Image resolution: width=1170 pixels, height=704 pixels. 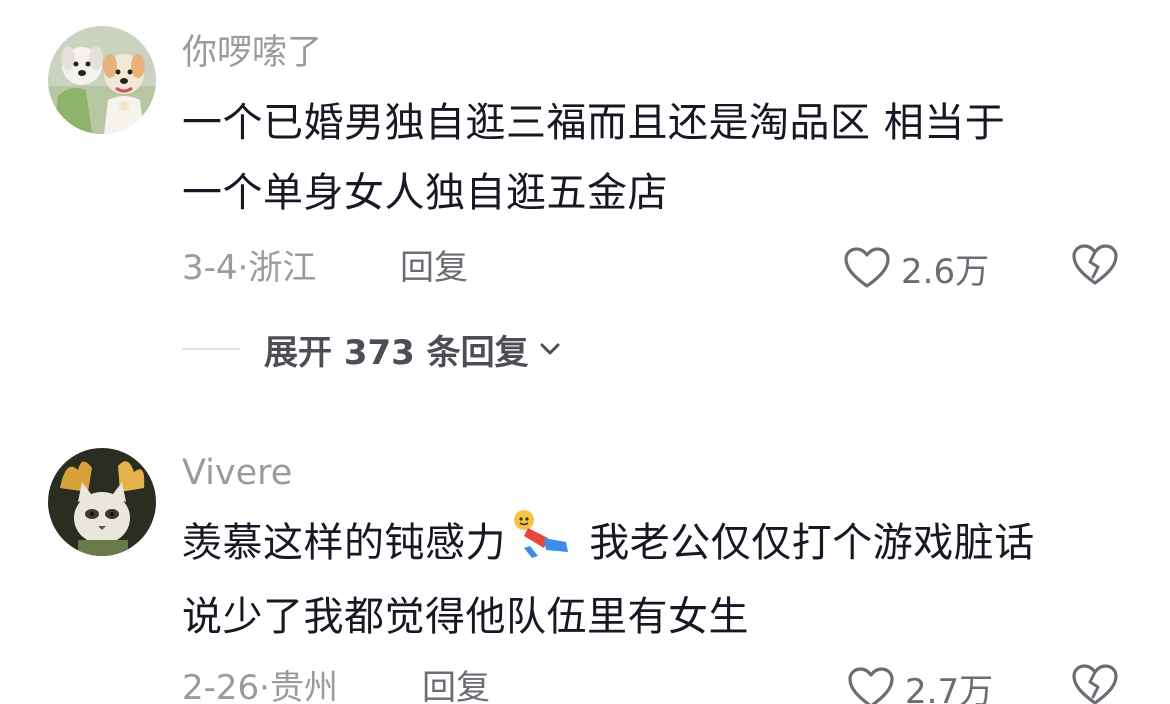 I want to click on like-button: 2.7万, so click(x=920, y=683).